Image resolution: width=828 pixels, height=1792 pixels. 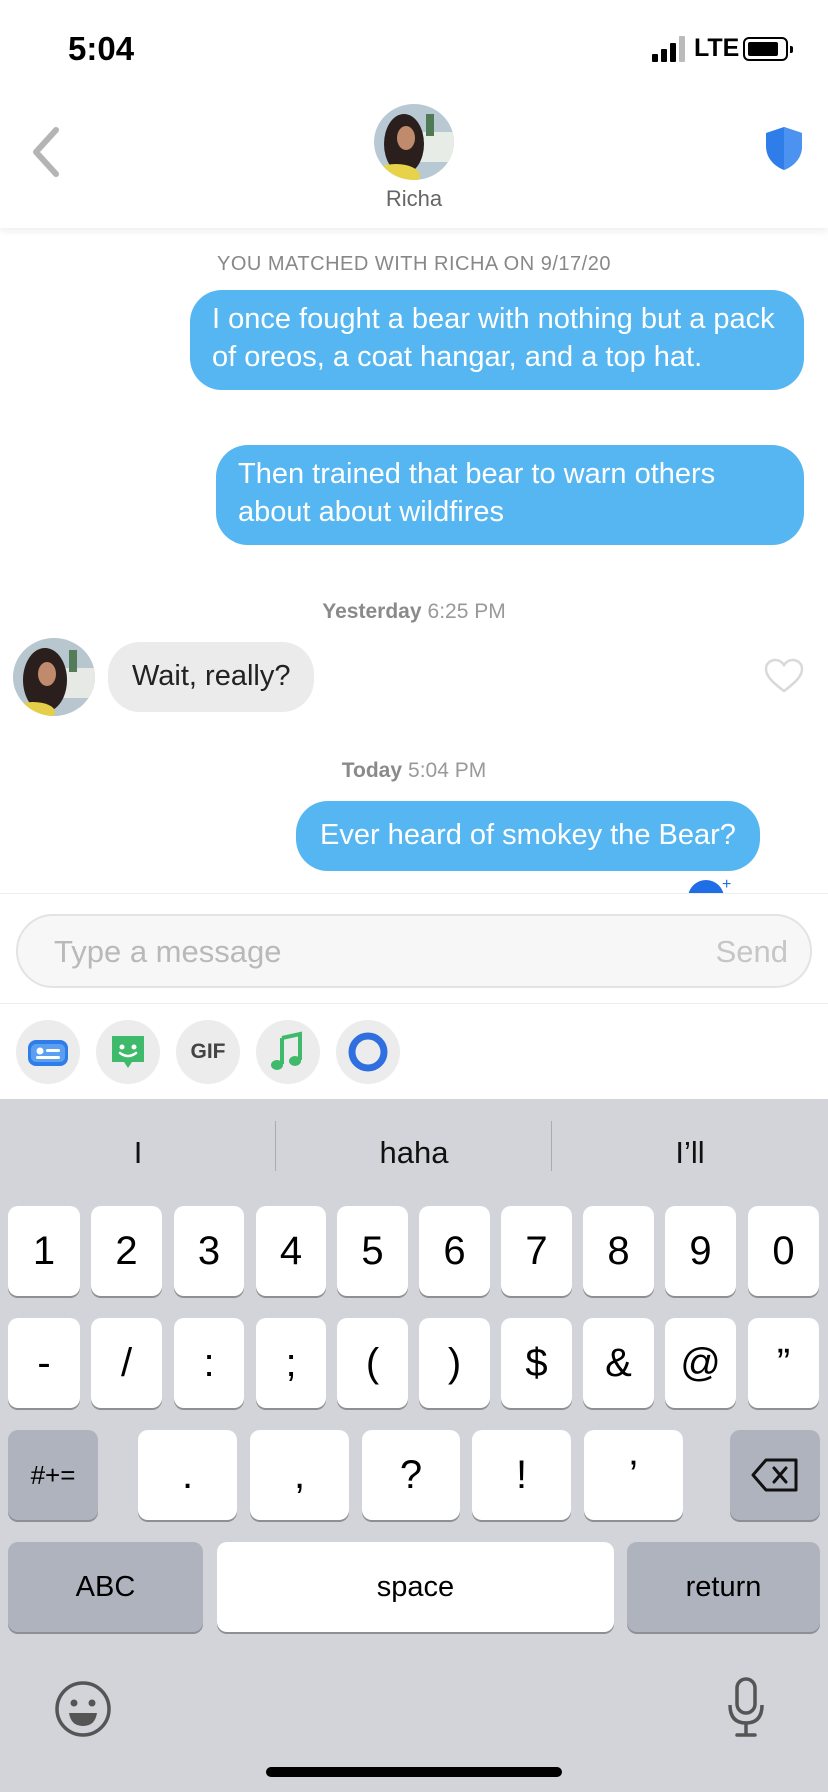 I want to click on home-indicator, so click(x=414, y=1772).